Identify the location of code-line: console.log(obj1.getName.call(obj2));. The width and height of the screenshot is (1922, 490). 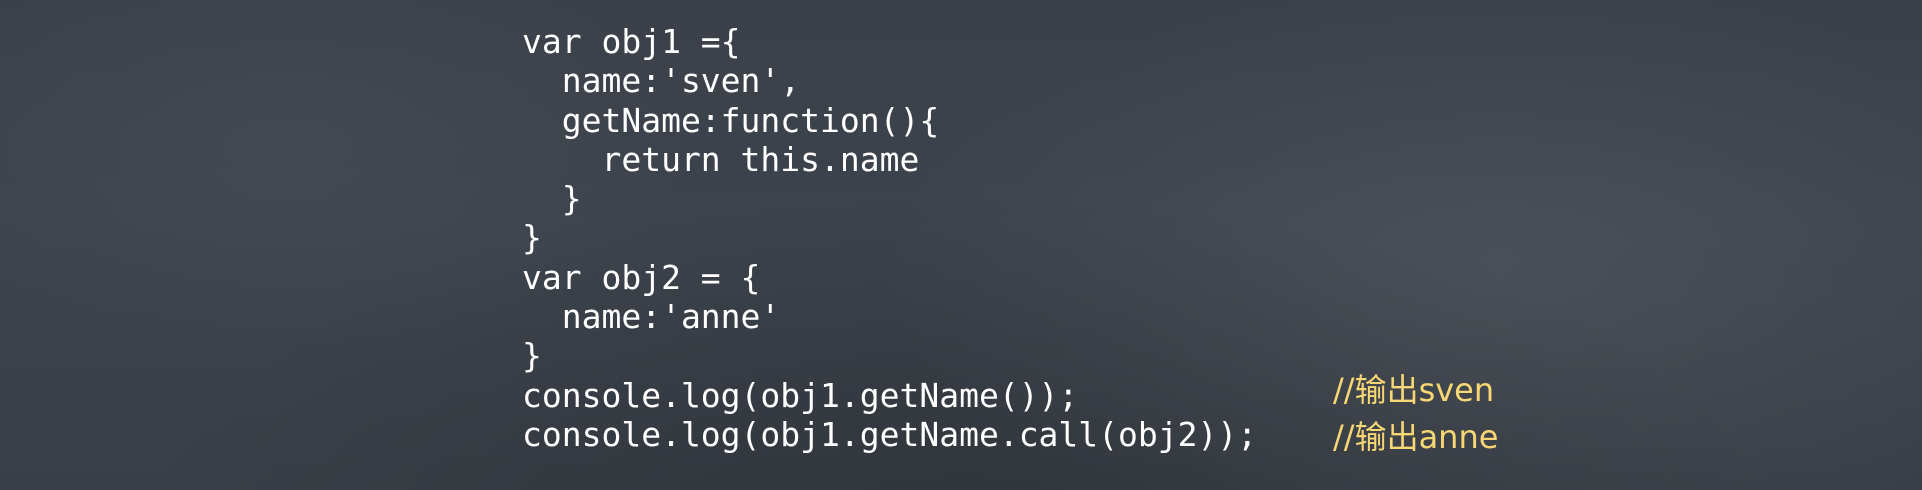
(890, 434).